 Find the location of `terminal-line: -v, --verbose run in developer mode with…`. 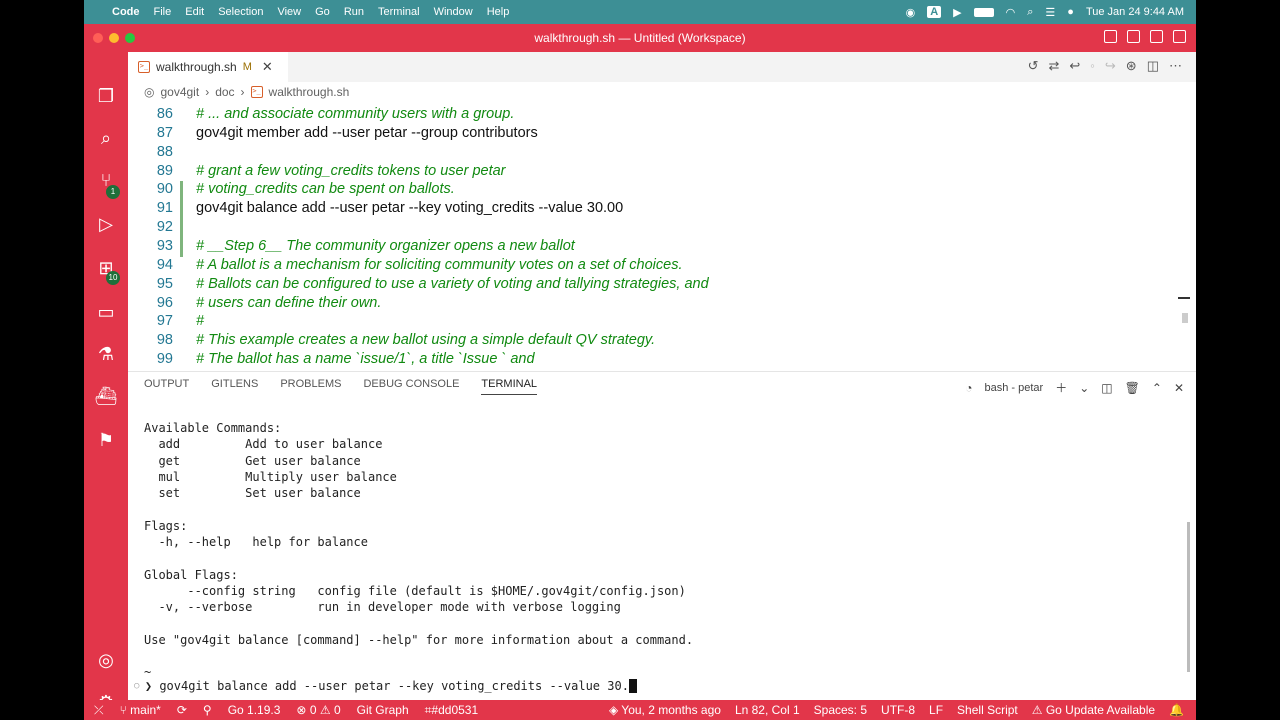

terminal-line: -v, --verbose run in developer mode with… is located at coordinates (382, 607).